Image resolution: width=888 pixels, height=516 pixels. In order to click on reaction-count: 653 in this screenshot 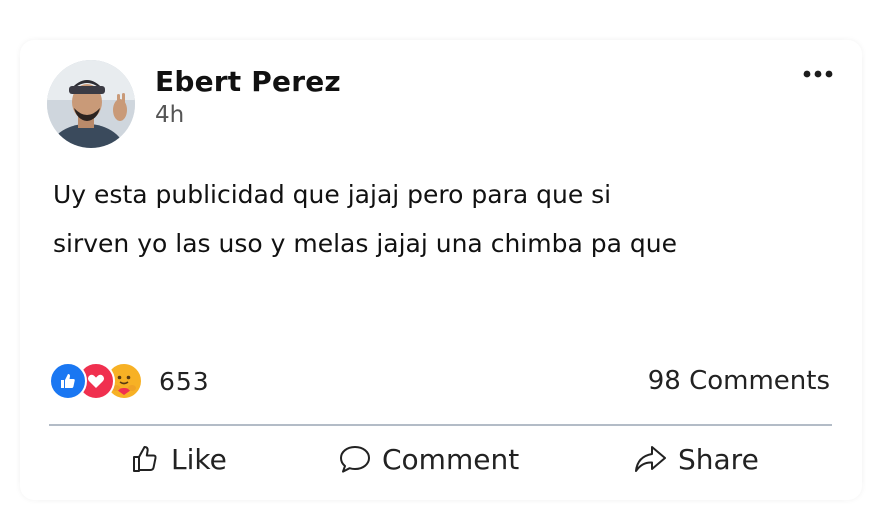, I will do `click(184, 381)`.